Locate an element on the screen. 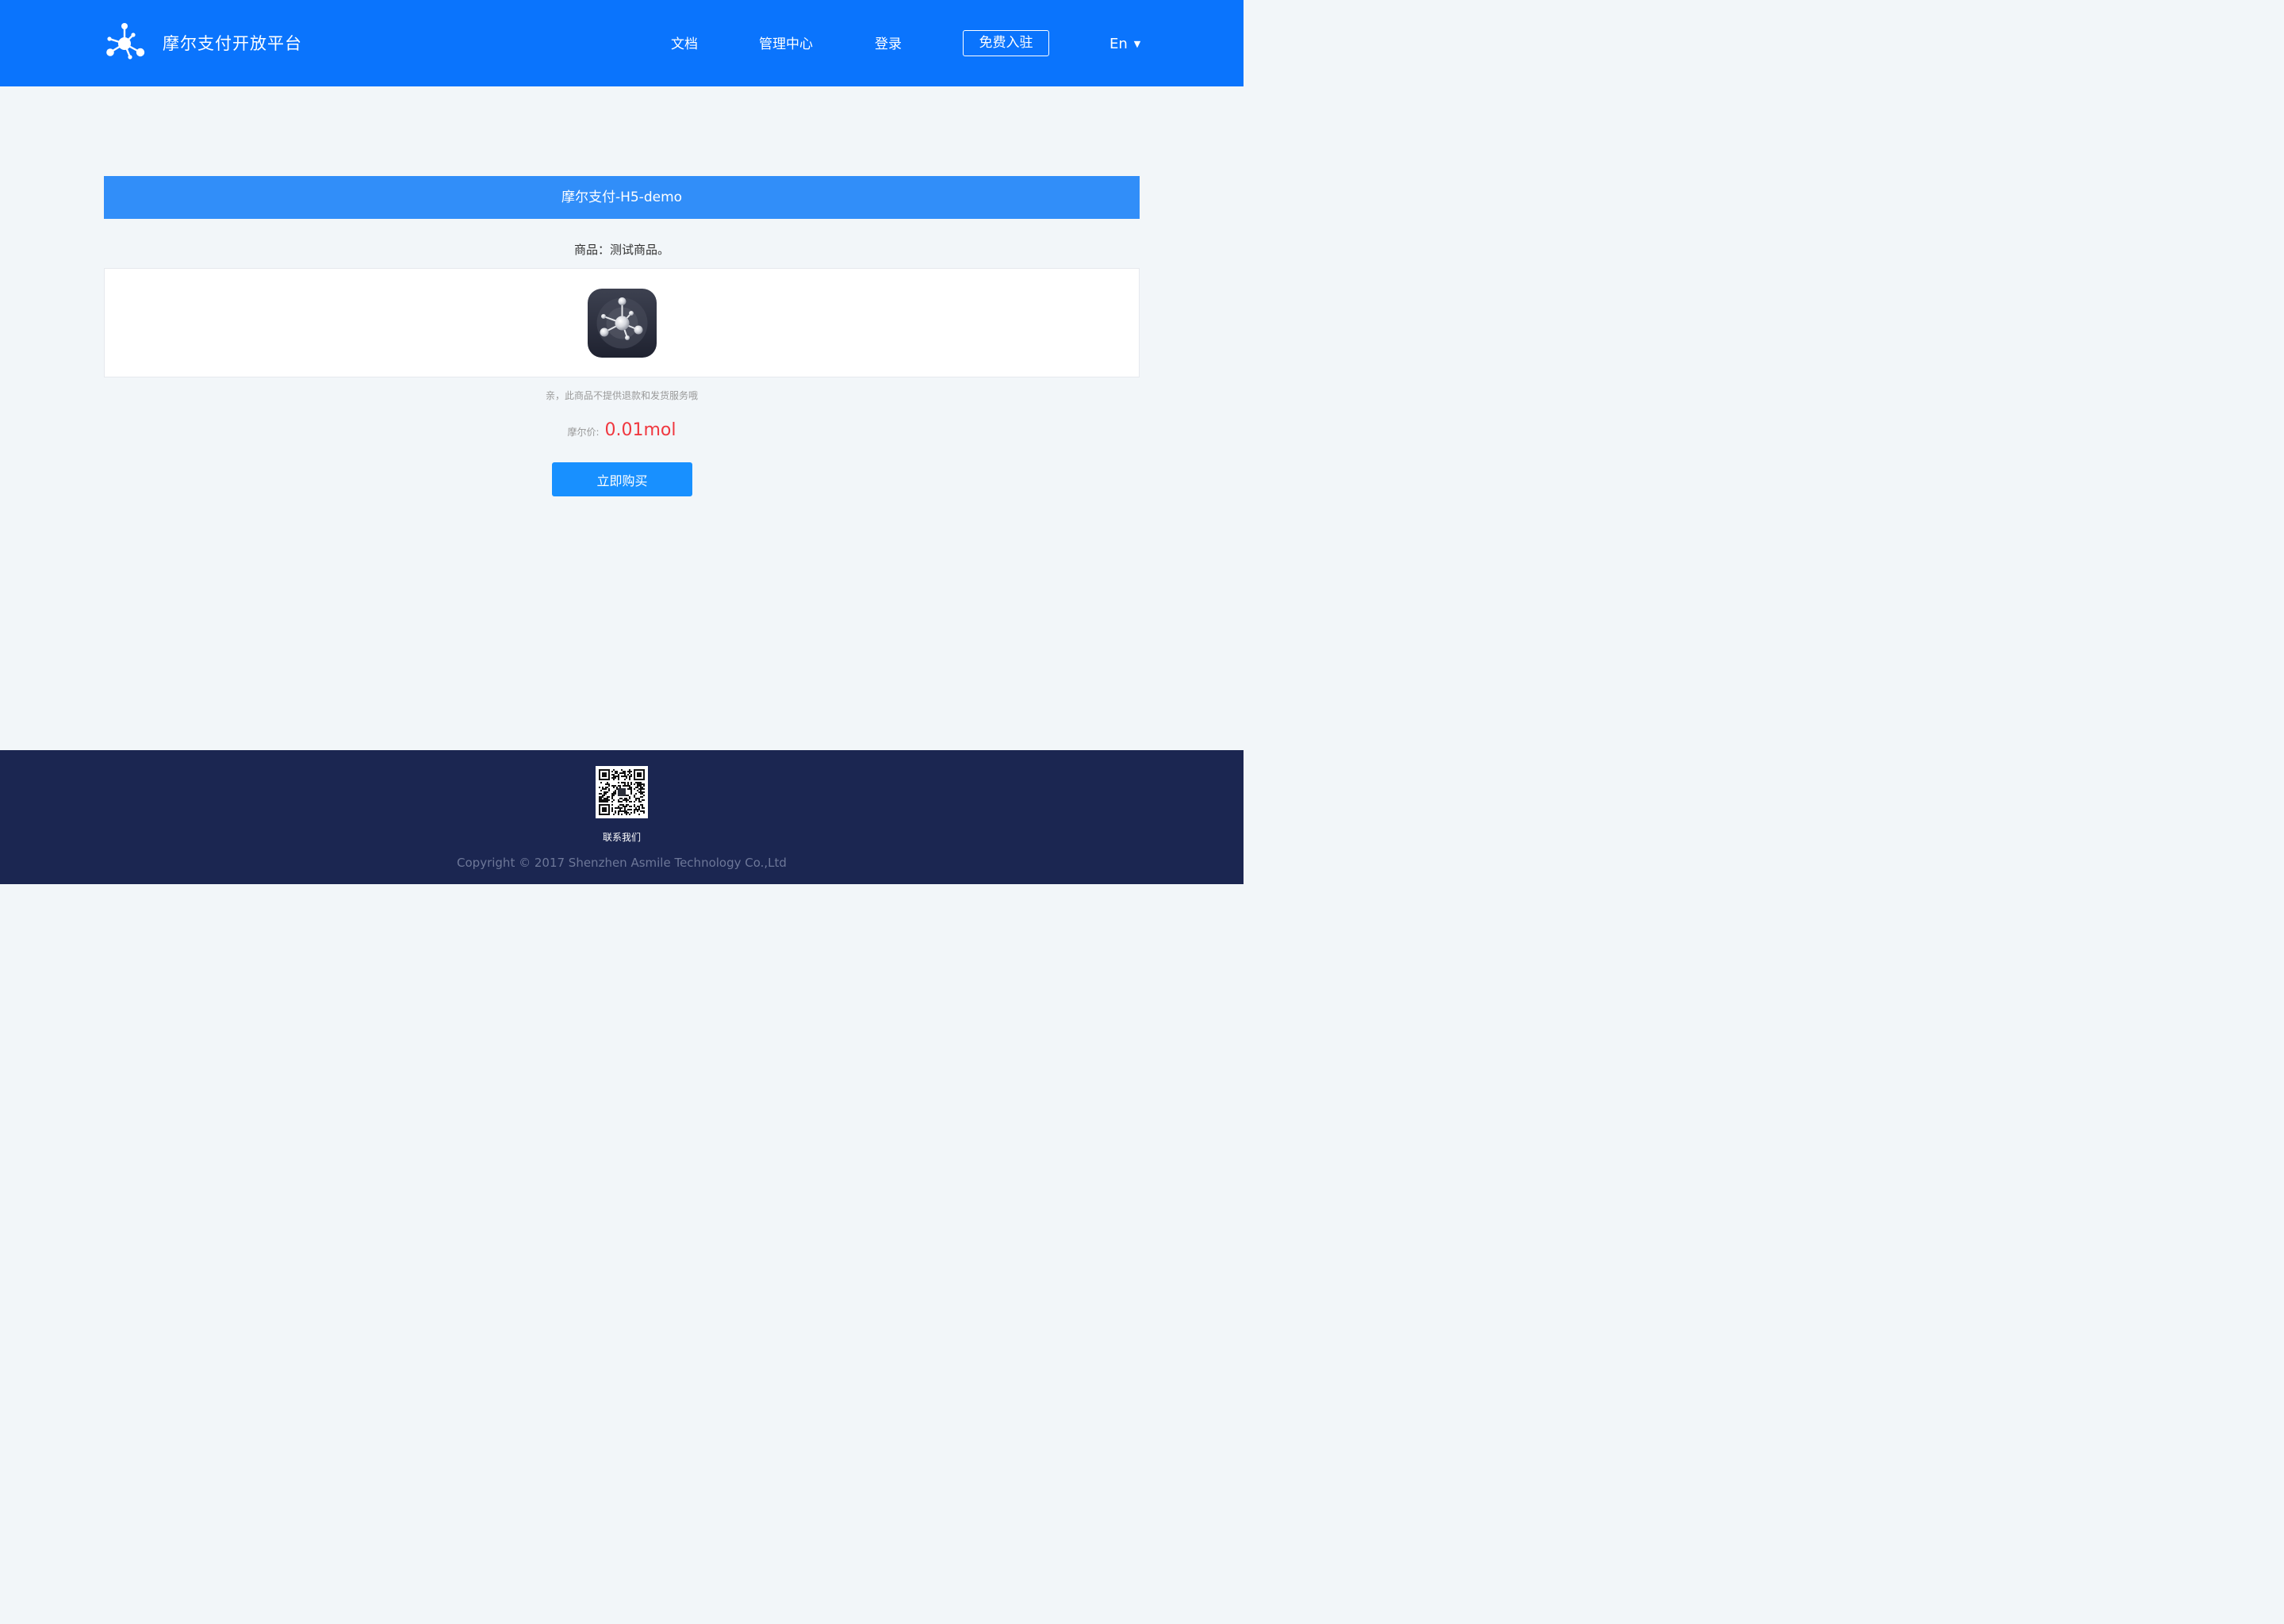  demo-title-bar: 摩尔支付-H5-demo is located at coordinates (622, 197).